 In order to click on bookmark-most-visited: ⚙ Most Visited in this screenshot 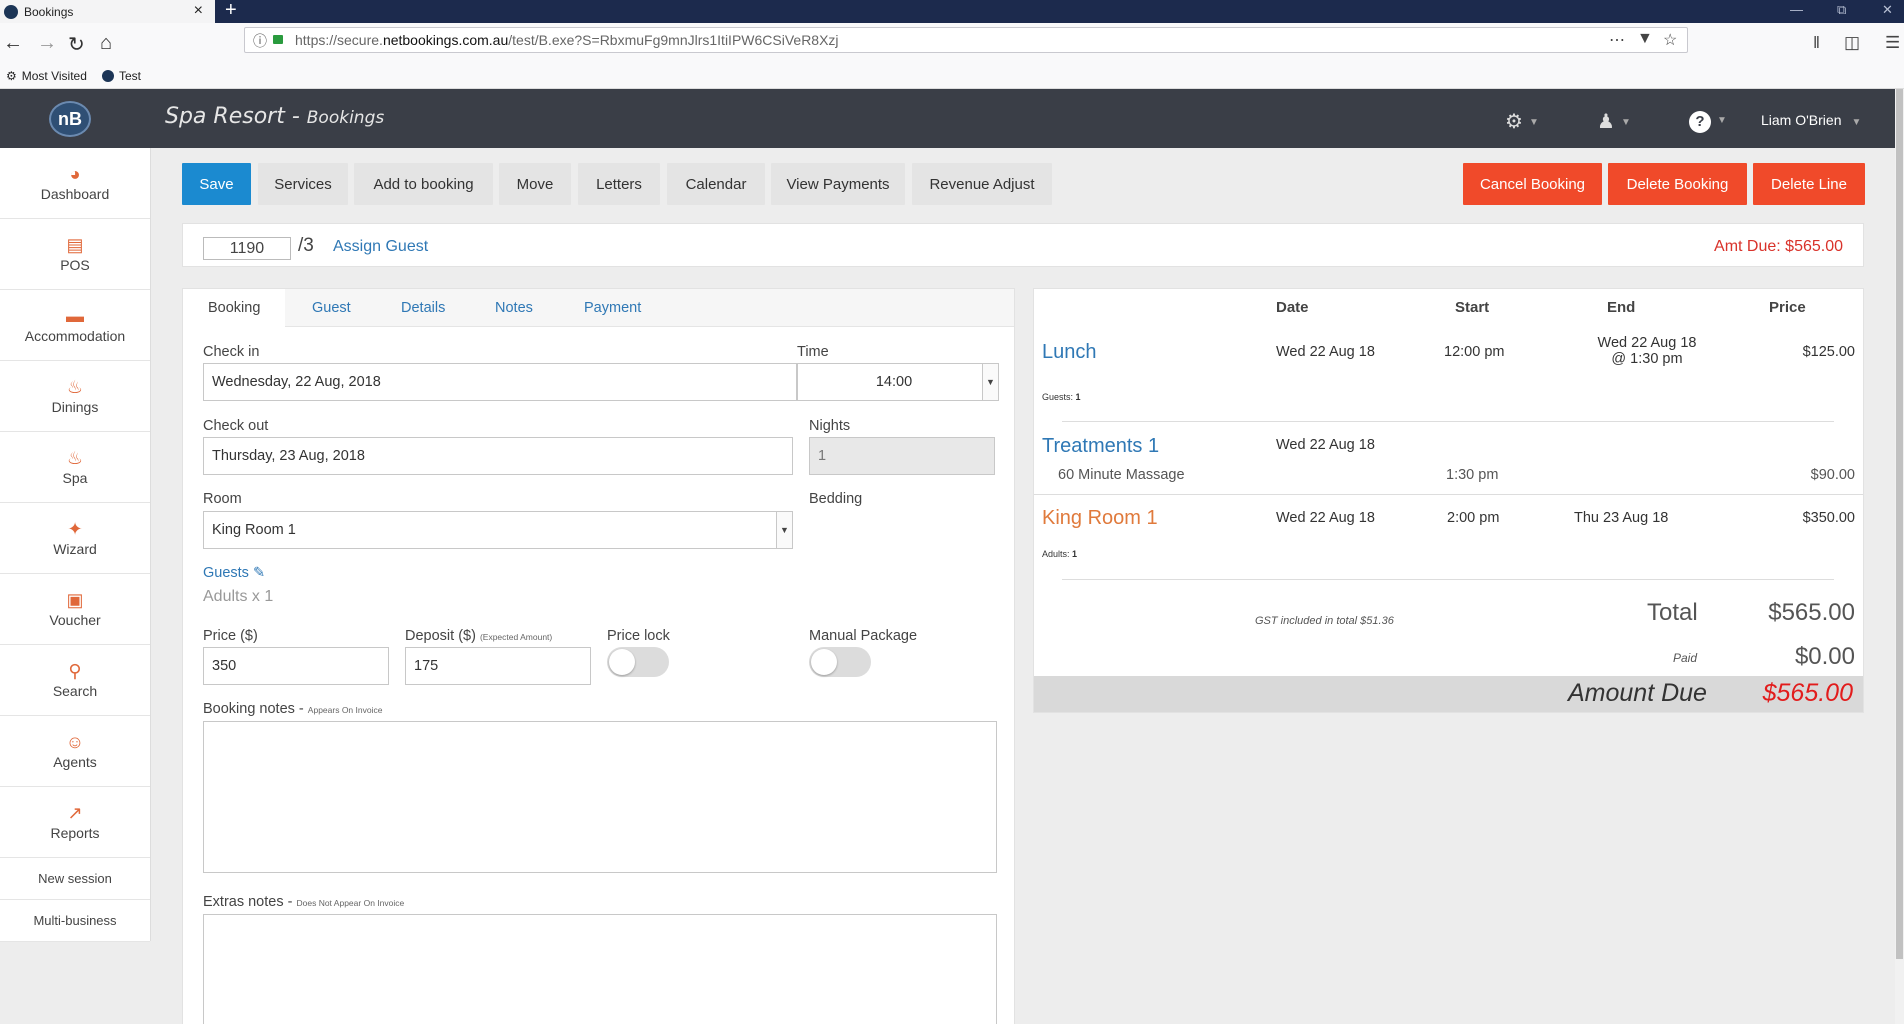, I will do `click(46, 76)`.